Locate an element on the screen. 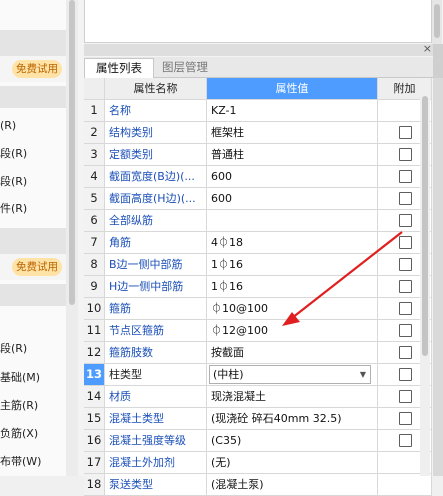 The height and width of the screenshot is (496, 443). table-row: 8 B边一侧中部筋 1⏀16 is located at coordinates (258, 265).